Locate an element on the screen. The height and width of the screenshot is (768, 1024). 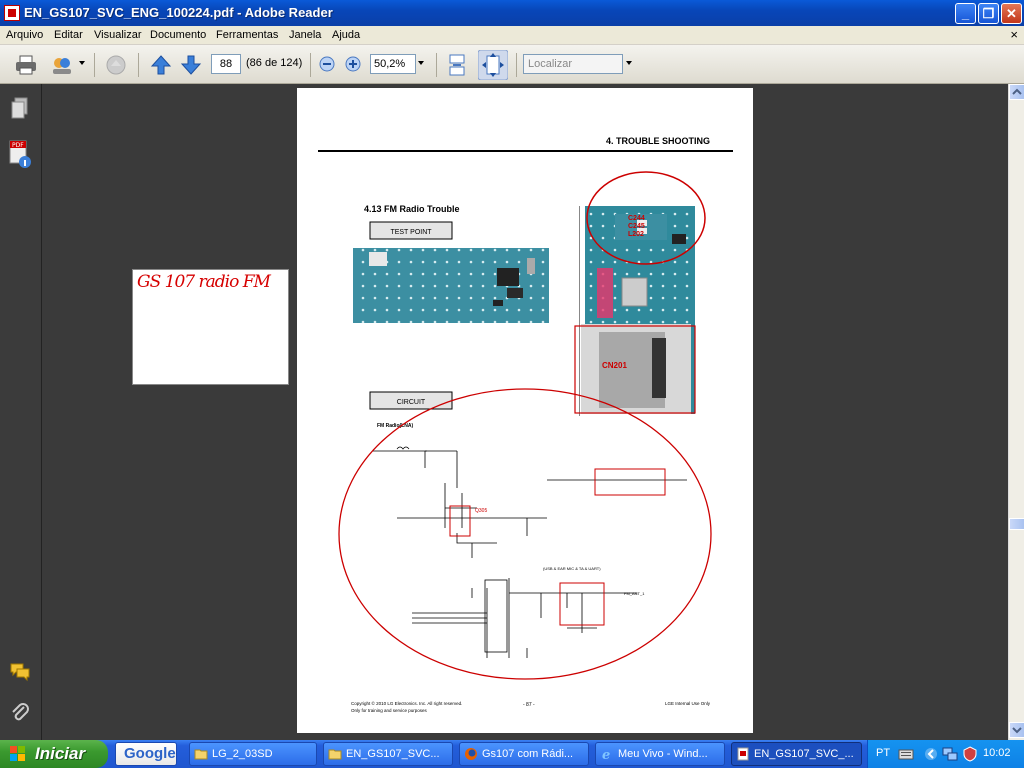
zoom-out-icon is located at coordinates (327, 64).